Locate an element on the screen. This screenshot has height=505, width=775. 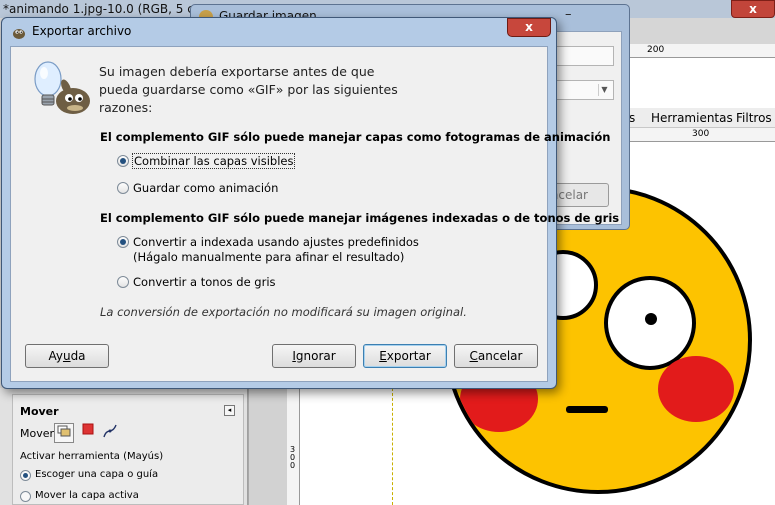
export-button: Exportar is located at coordinates (405, 356).